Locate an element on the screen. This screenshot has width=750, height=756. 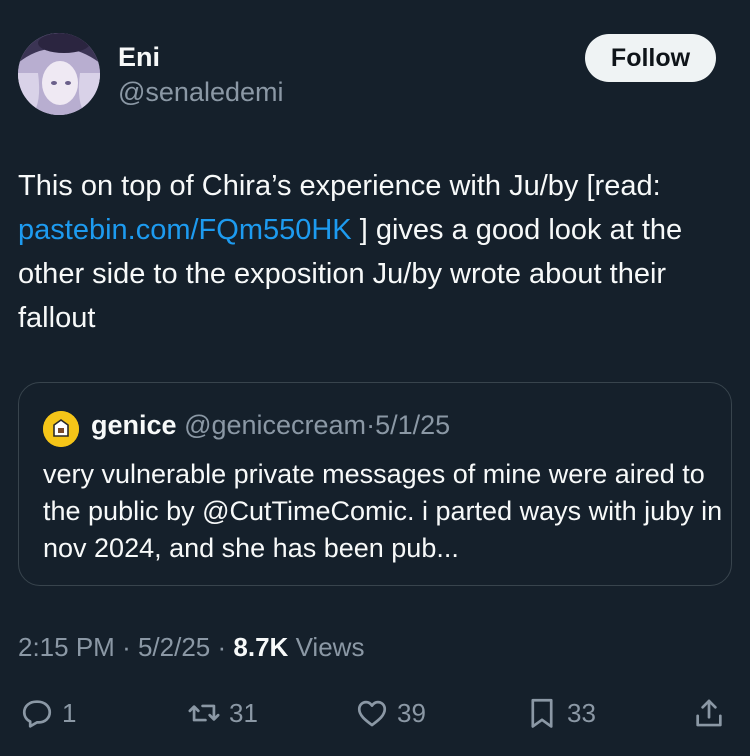
quoted-date: 5/1/25 is located at coordinates (412, 425).